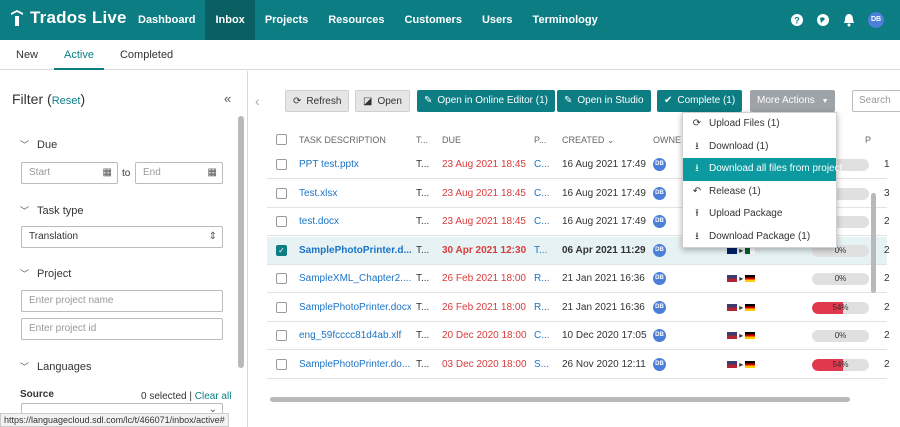 This screenshot has height=427, width=900. I want to click on menu-item-upload-package: ⭱ Upload Package, so click(759, 214).